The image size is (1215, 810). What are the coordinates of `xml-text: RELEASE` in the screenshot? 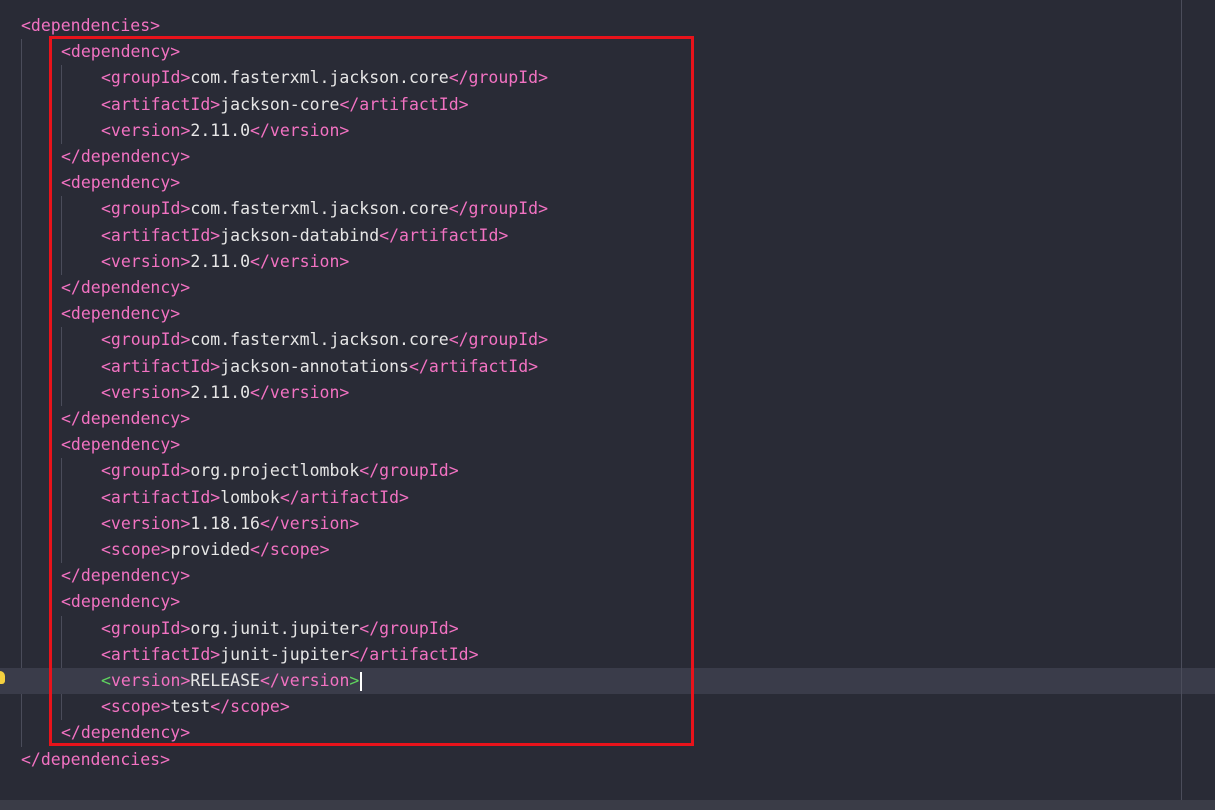 It's located at (225, 680).